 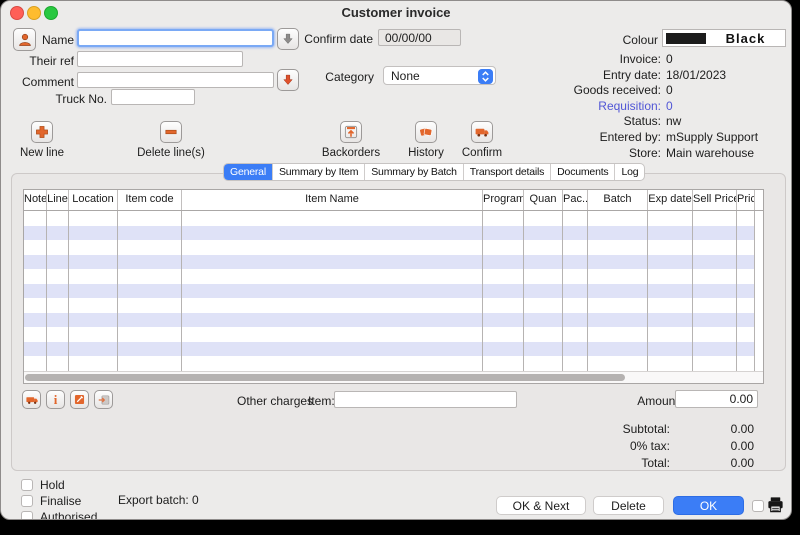 I want to click on checkbox-row-hold: Hold, so click(x=59, y=485).